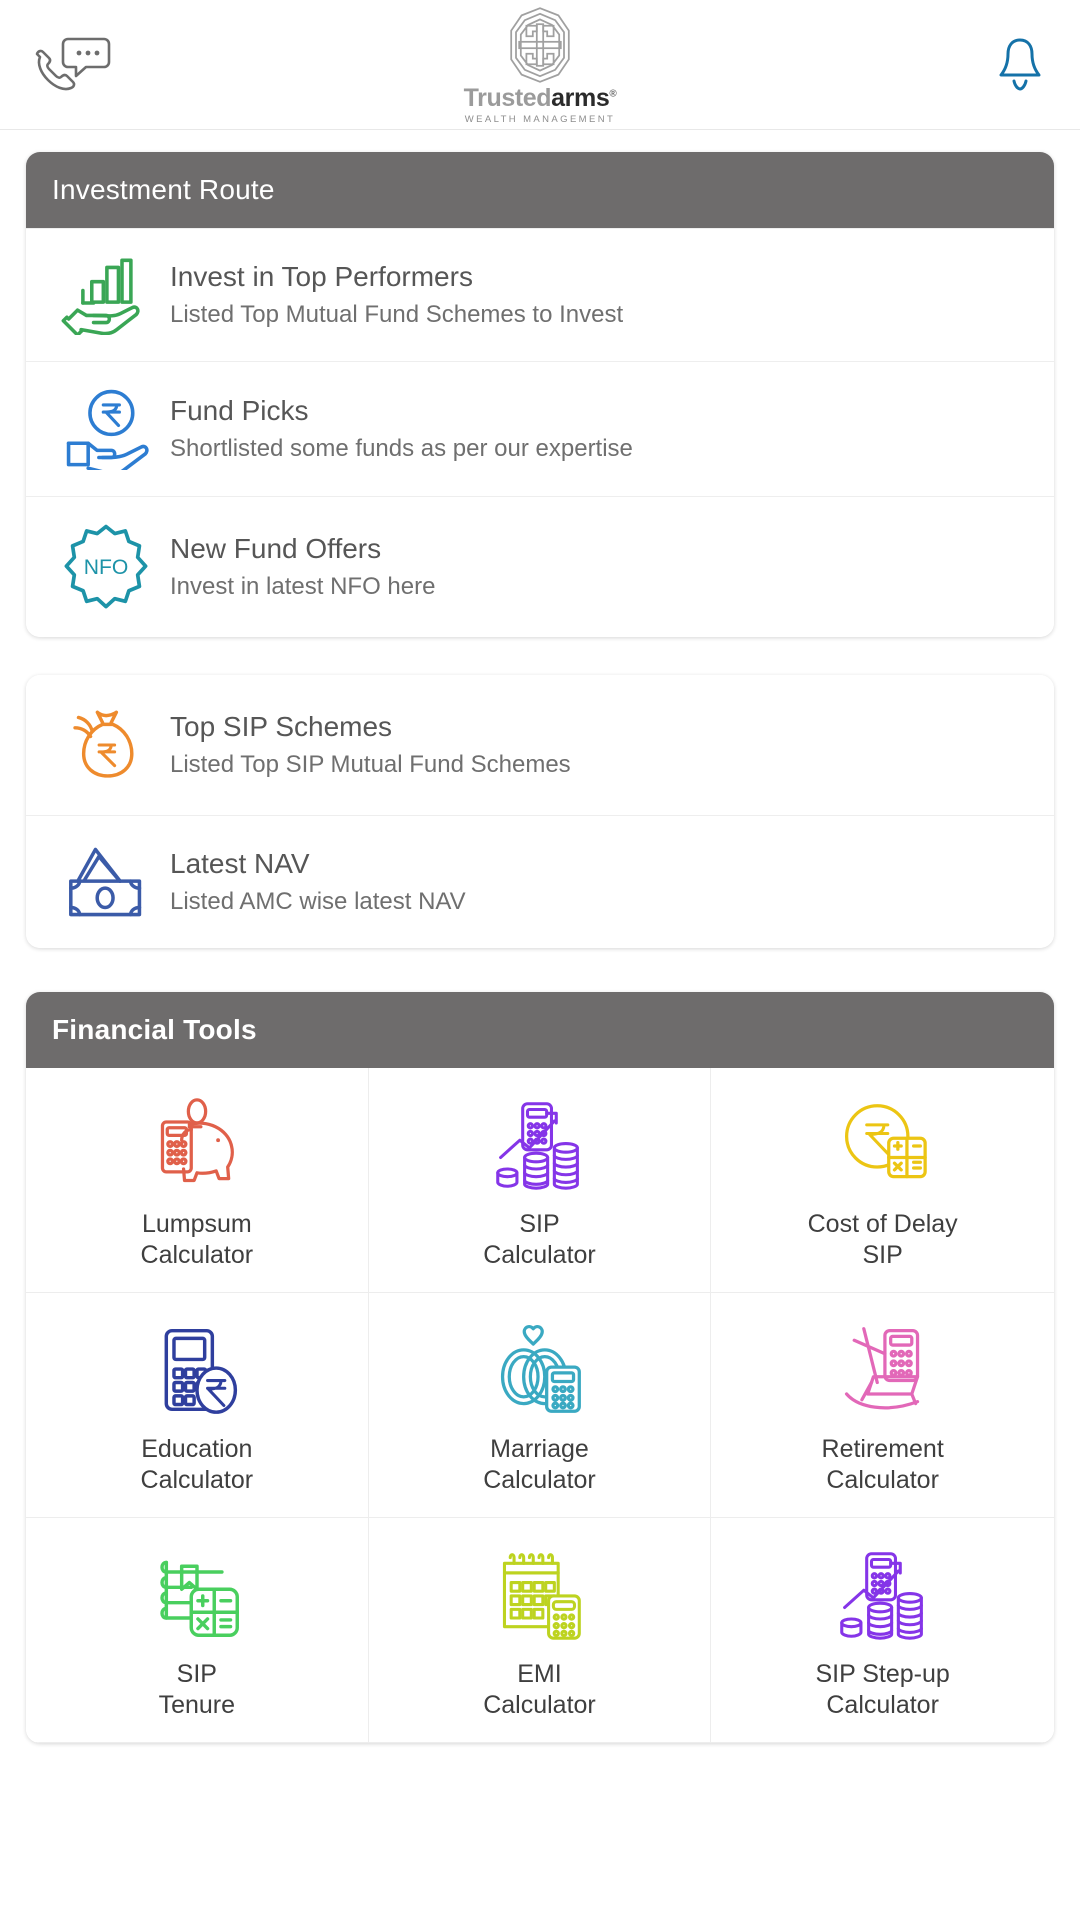 The height and width of the screenshot is (1920, 1080). Describe the element at coordinates (321, 276) in the screenshot. I see `list-item-title: Invest in Top Performers` at that location.